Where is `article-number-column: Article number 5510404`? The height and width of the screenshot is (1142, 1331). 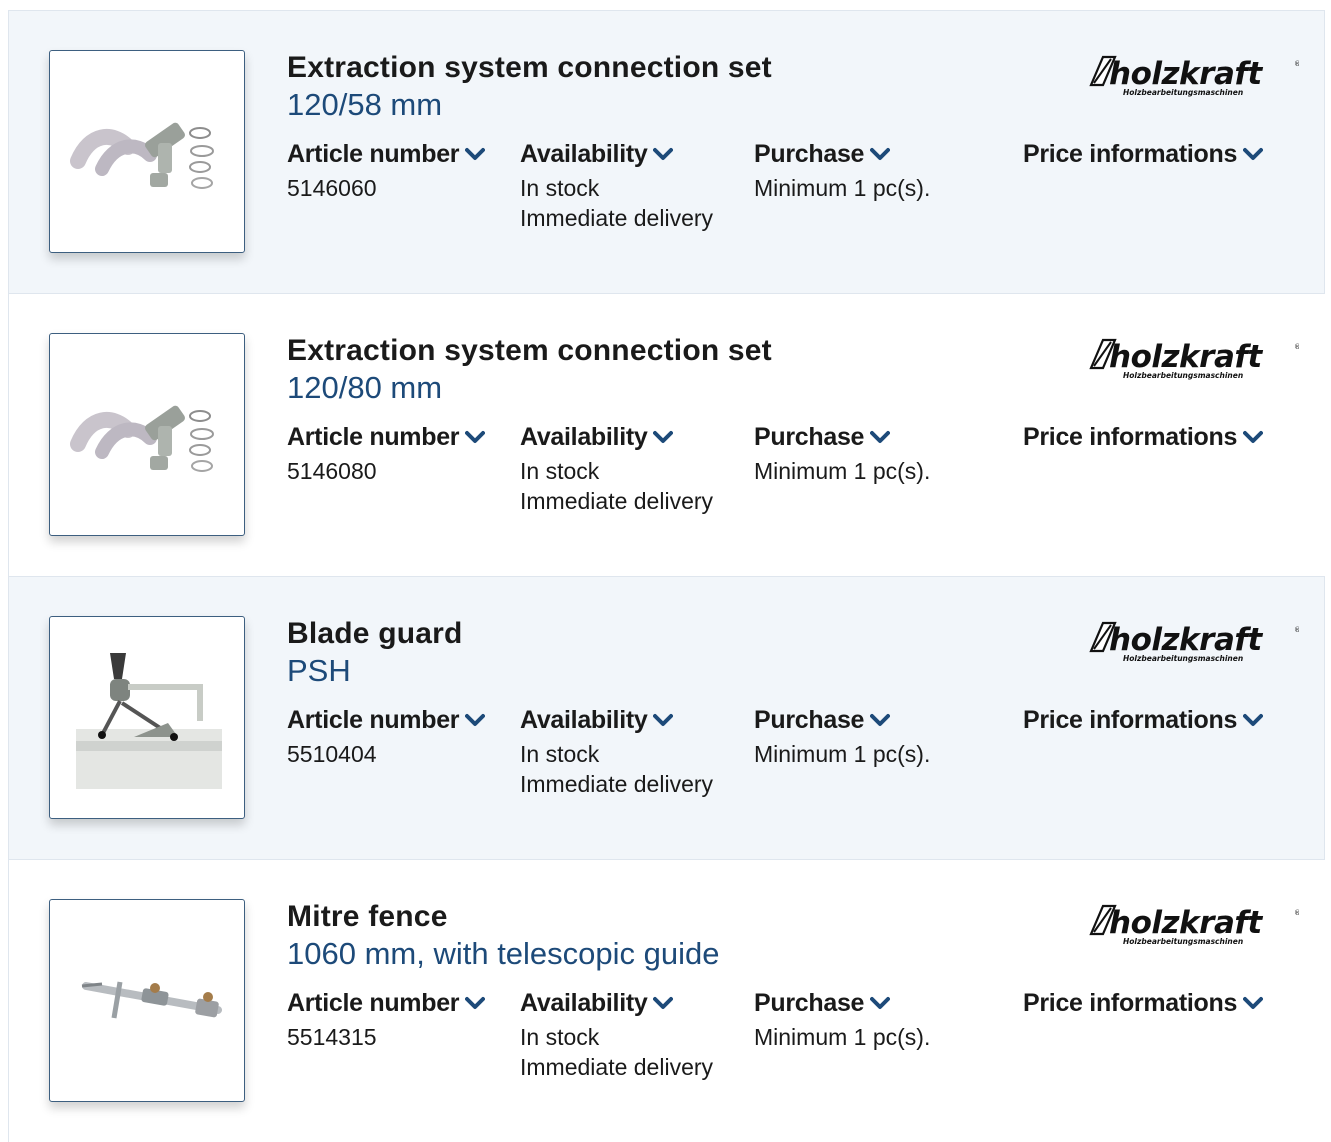 article-number-column: Article number 5510404 is located at coordinates (386, 737).